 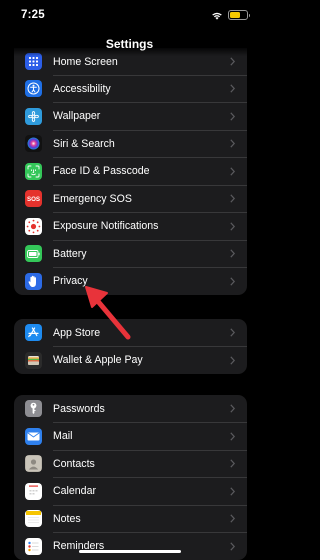 What do you see at coordinates (79, 408) in the screenshot?
I see `settings-row-label: Passwords` at bounding box center [79, 408].